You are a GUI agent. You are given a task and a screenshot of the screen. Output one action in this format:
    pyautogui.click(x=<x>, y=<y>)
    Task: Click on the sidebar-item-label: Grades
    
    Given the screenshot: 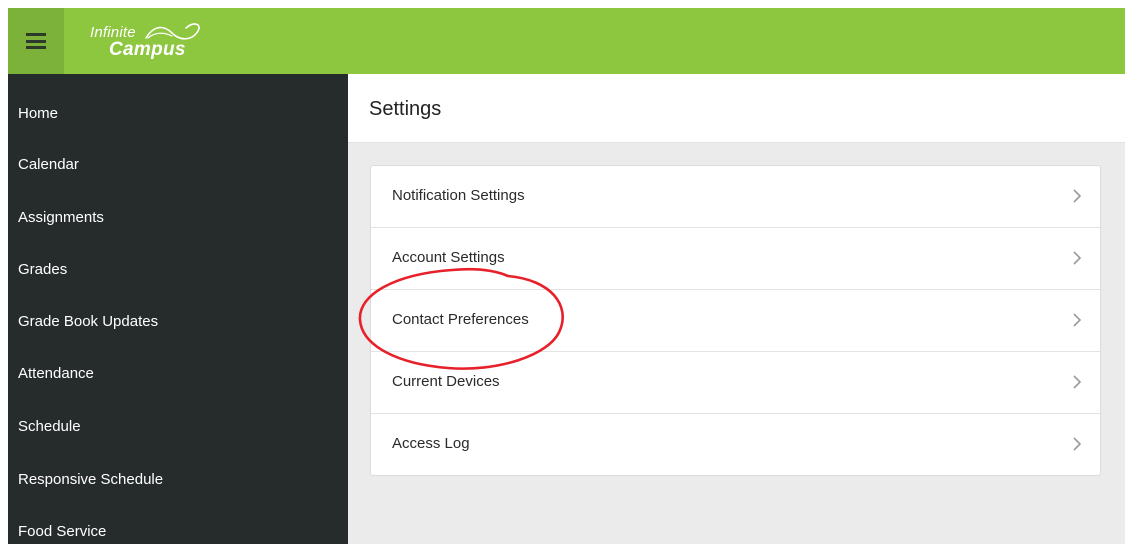 What is the action you would take?
    pyautogui.click(x=43, y=269)
    